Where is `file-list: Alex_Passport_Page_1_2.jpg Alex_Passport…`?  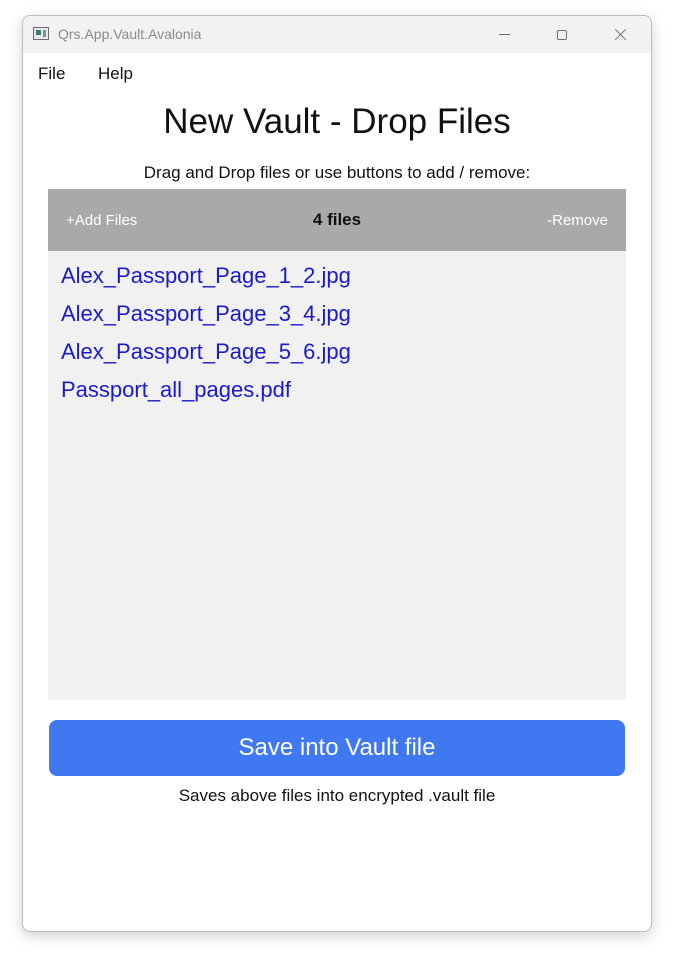 file-list: Alex_Passport_Page_1_2.jpg Alex_Passport… is located at coordinates (206, 339).